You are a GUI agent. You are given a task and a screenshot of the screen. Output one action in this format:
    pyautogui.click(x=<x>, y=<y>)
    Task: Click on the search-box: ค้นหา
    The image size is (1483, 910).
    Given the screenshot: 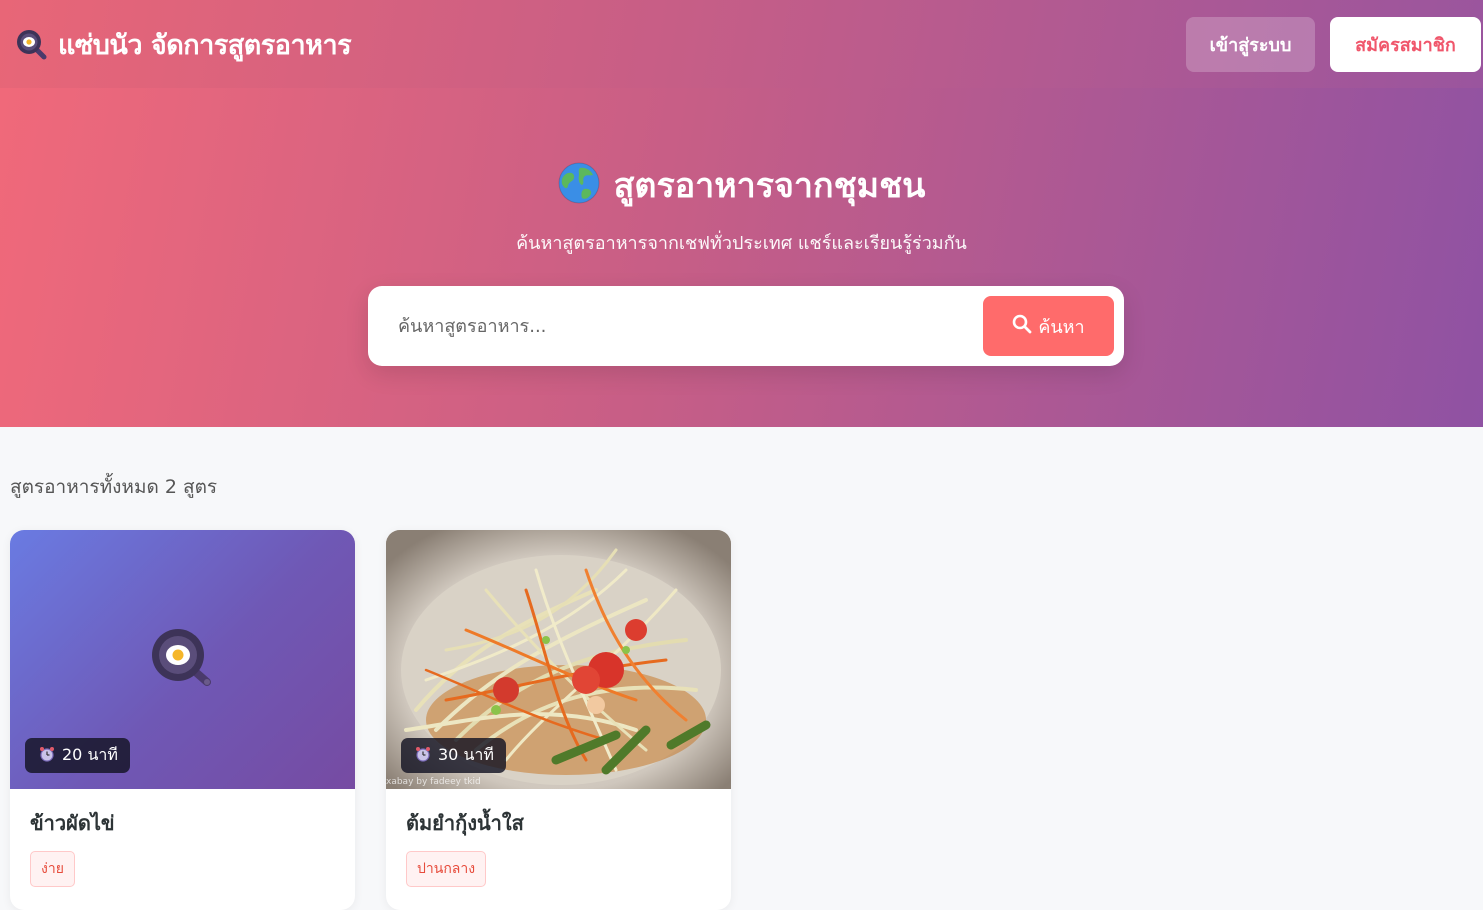 What is the action you would take?
    pyautogui.click(x=746, y=326)
    